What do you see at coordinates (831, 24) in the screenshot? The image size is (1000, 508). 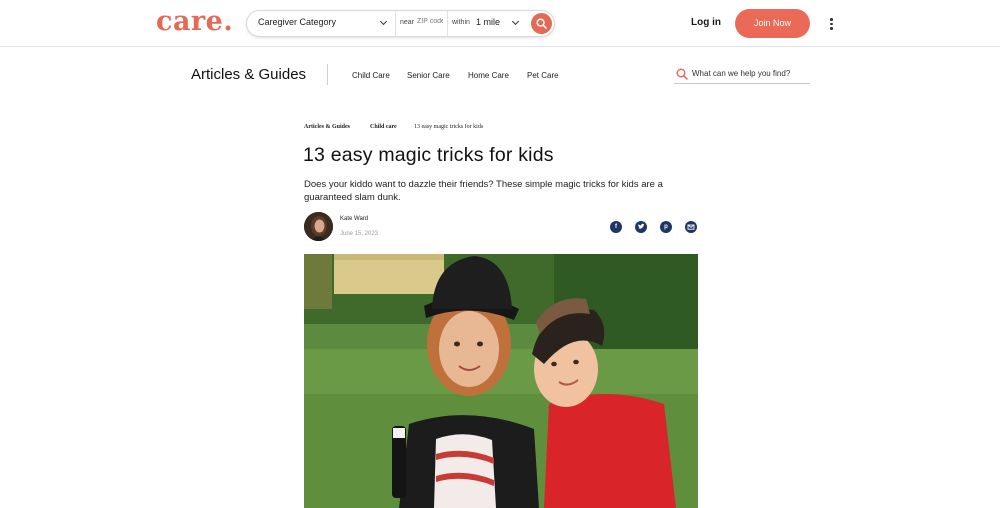 I see `more-options-icon` at bounding box center [831, 24].